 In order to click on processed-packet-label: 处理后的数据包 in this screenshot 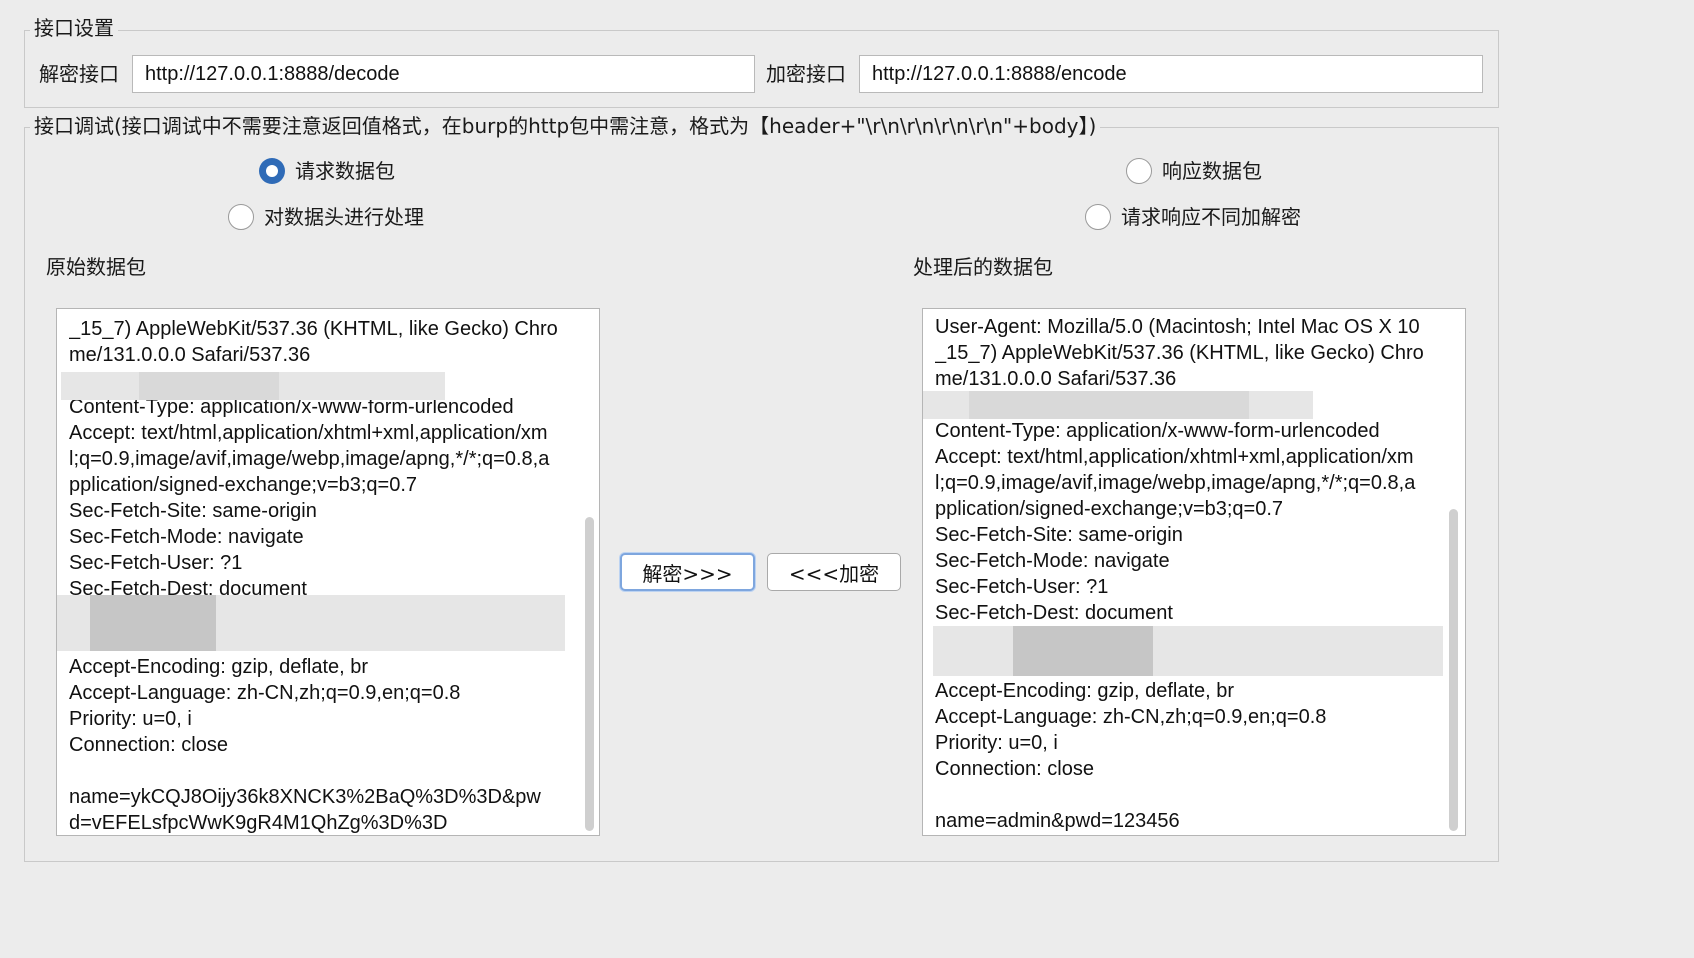, I will do `click(983, 267)`.